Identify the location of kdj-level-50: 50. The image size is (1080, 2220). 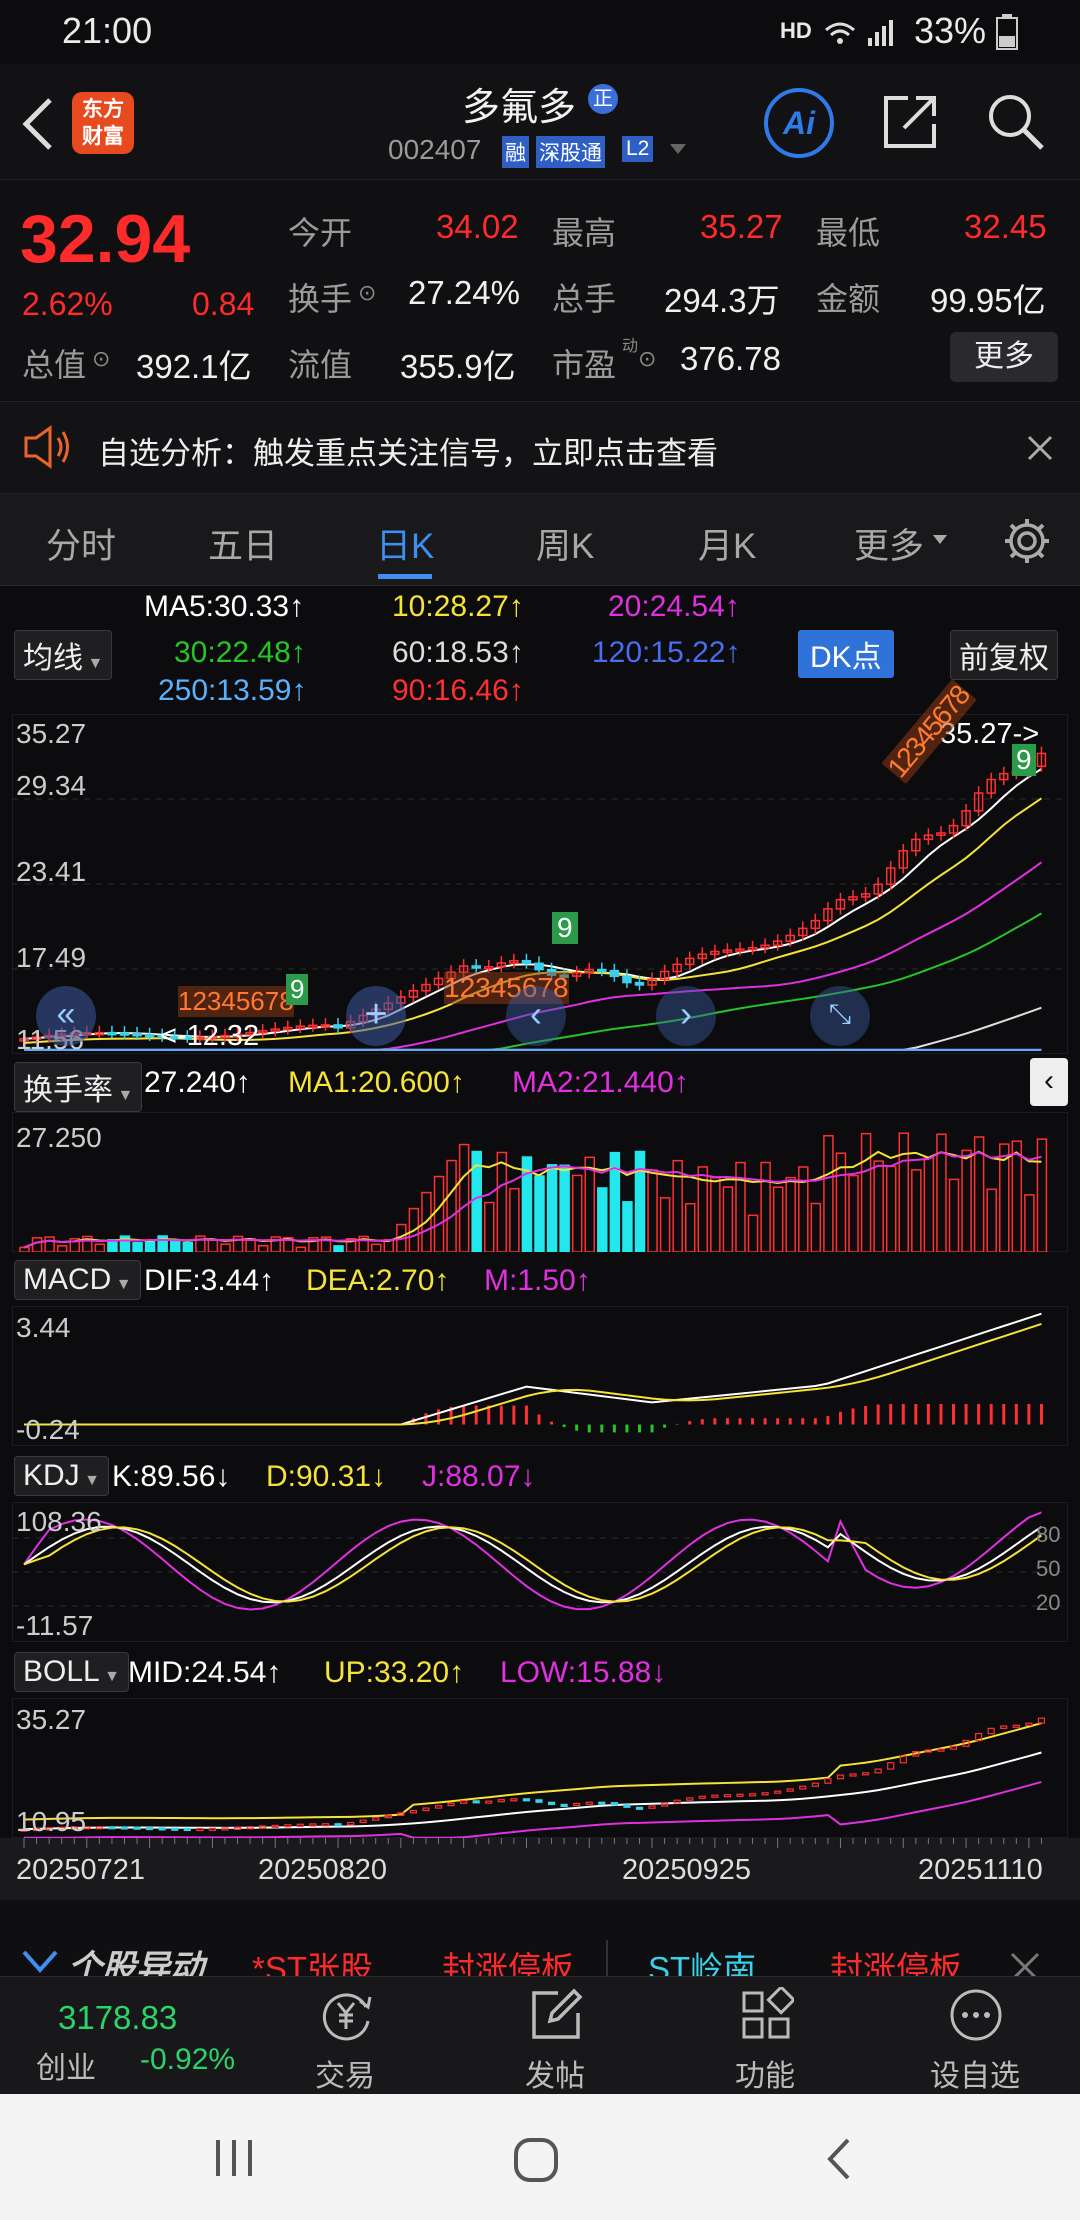
(1048, 1568).